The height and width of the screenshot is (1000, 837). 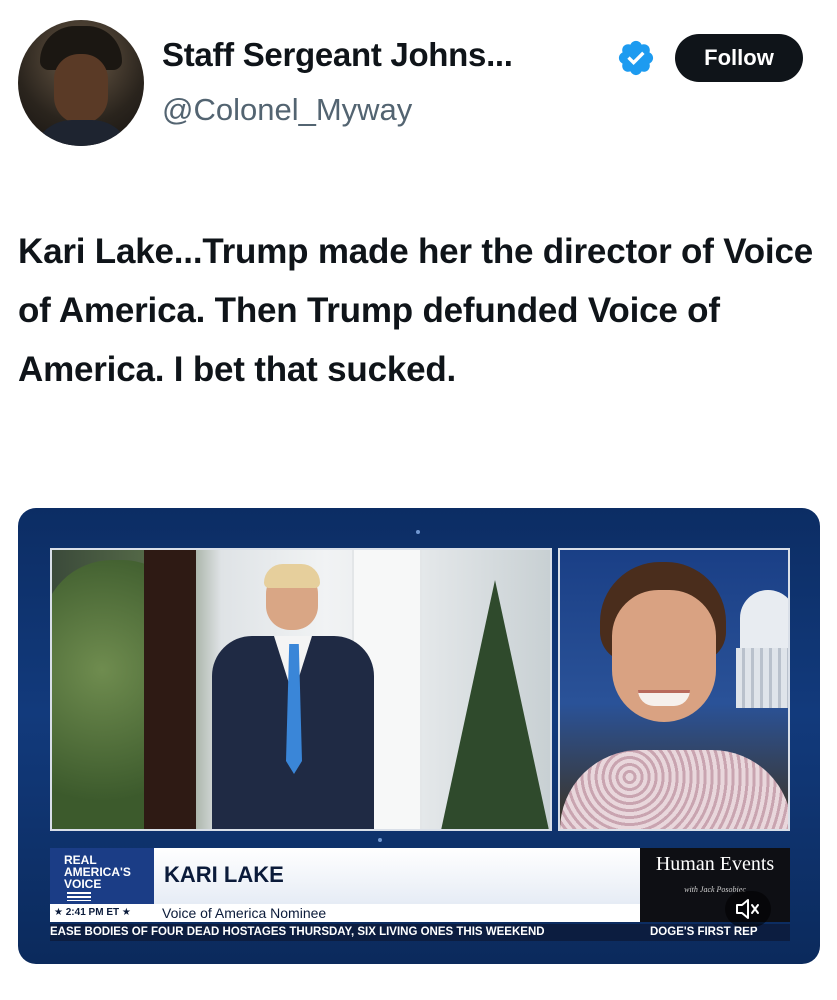 I want to click on author-handle: @Colonel_Myway, so click(x=287, y=110).